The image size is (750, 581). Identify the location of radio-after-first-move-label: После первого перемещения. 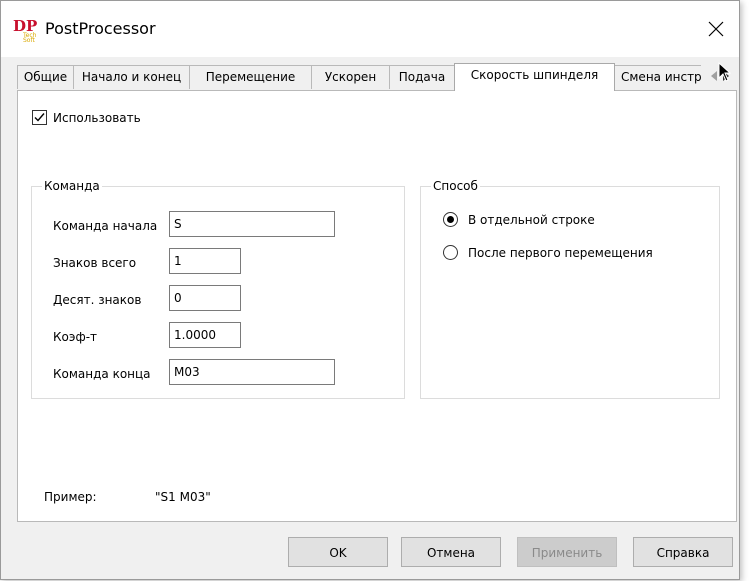
(560, 252).